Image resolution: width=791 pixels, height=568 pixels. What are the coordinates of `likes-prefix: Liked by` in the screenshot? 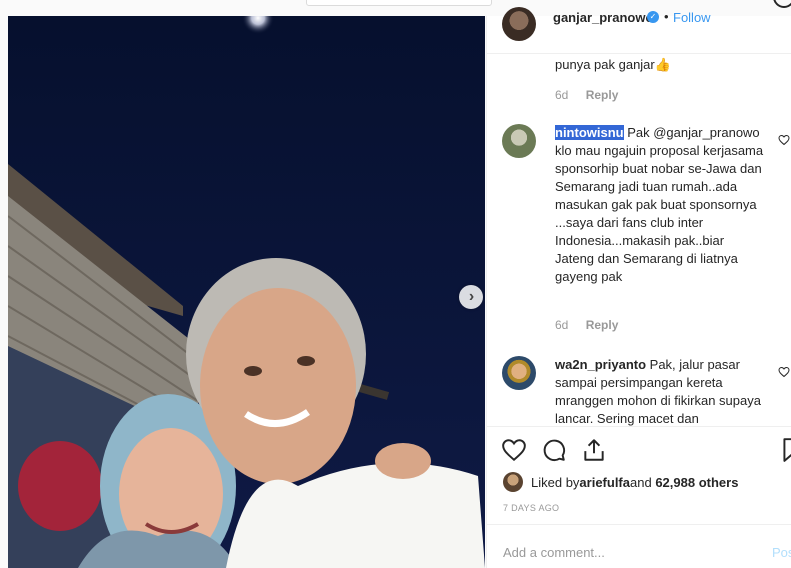 It's located at (555, 482).